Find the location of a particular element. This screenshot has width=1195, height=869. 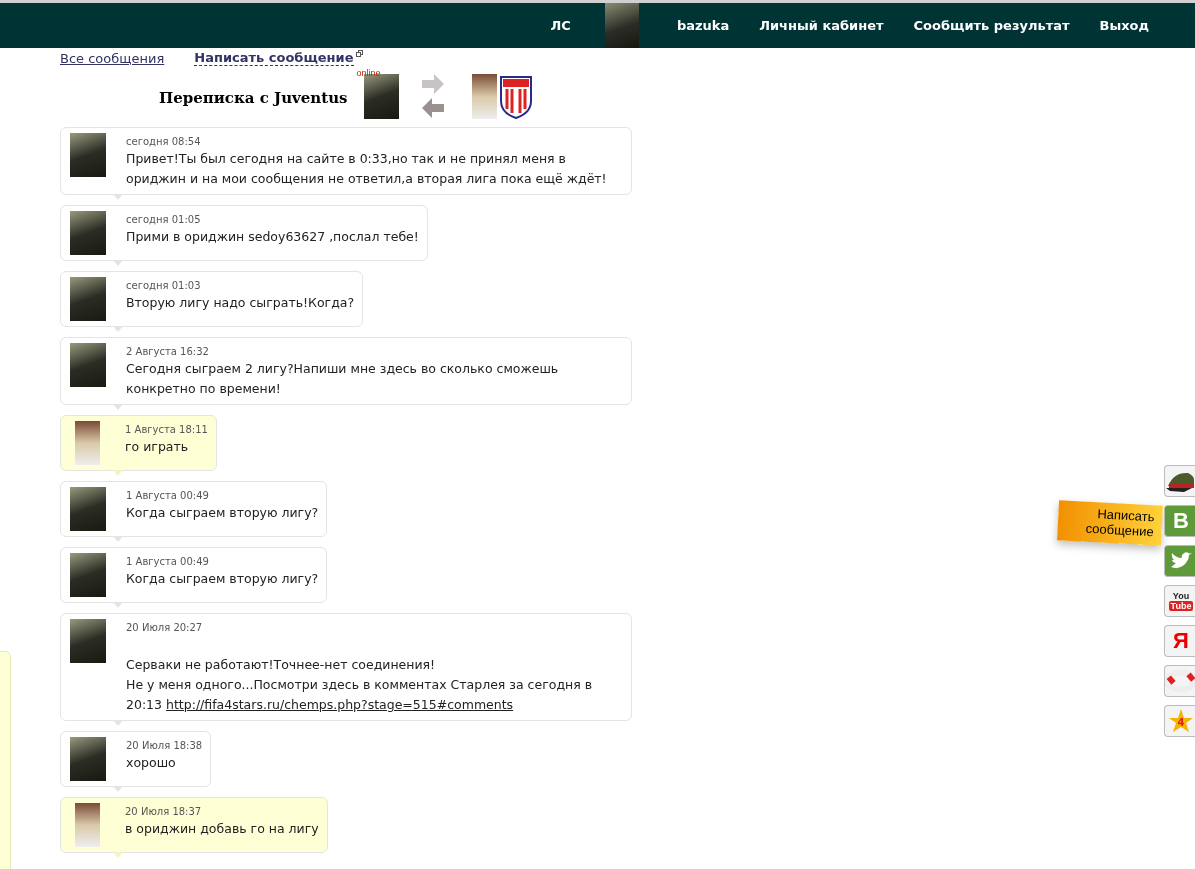

message-text: Вторую лигу надо сыграть!Когда? is located at coordinates (240, 303).